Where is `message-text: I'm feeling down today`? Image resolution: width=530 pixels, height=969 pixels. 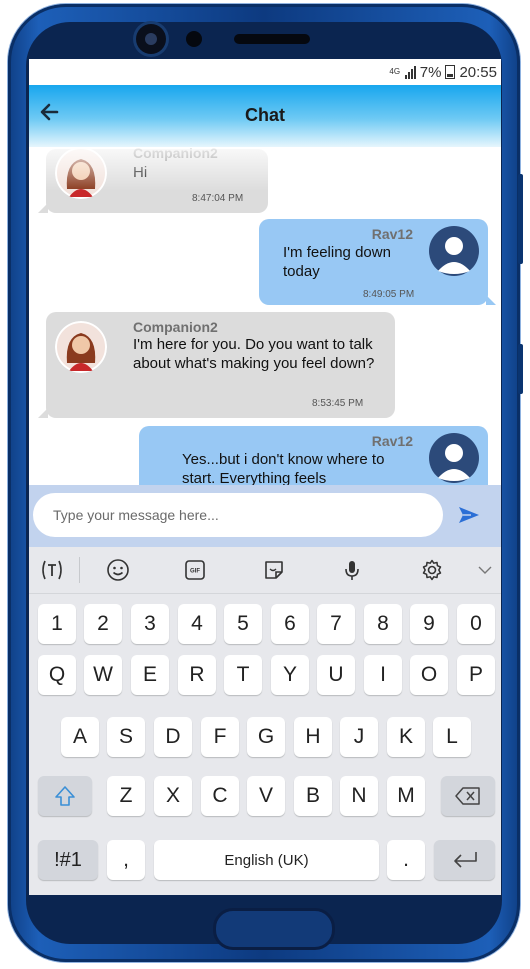
message-text: I'm feeling down today is located at coordinates (337, 262).